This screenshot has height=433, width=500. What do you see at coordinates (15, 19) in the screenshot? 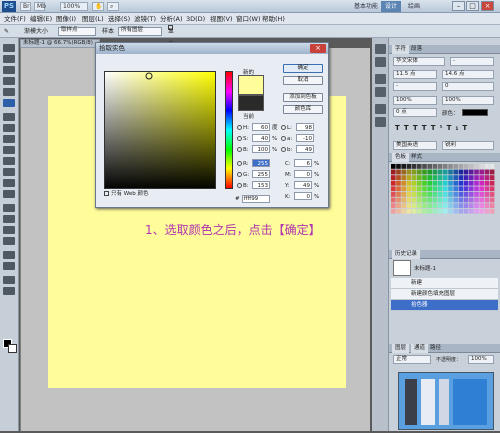
I see `menu-file: 文件(F)` at bounding box center [15, 19].